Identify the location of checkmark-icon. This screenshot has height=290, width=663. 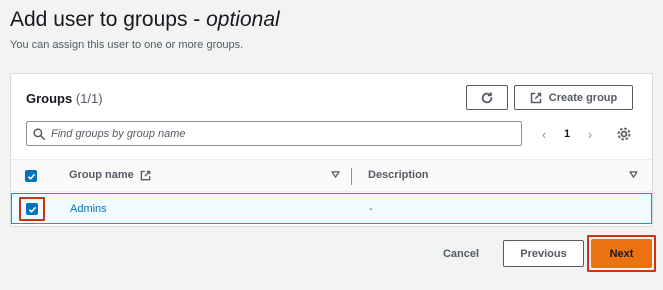
(31, 176).